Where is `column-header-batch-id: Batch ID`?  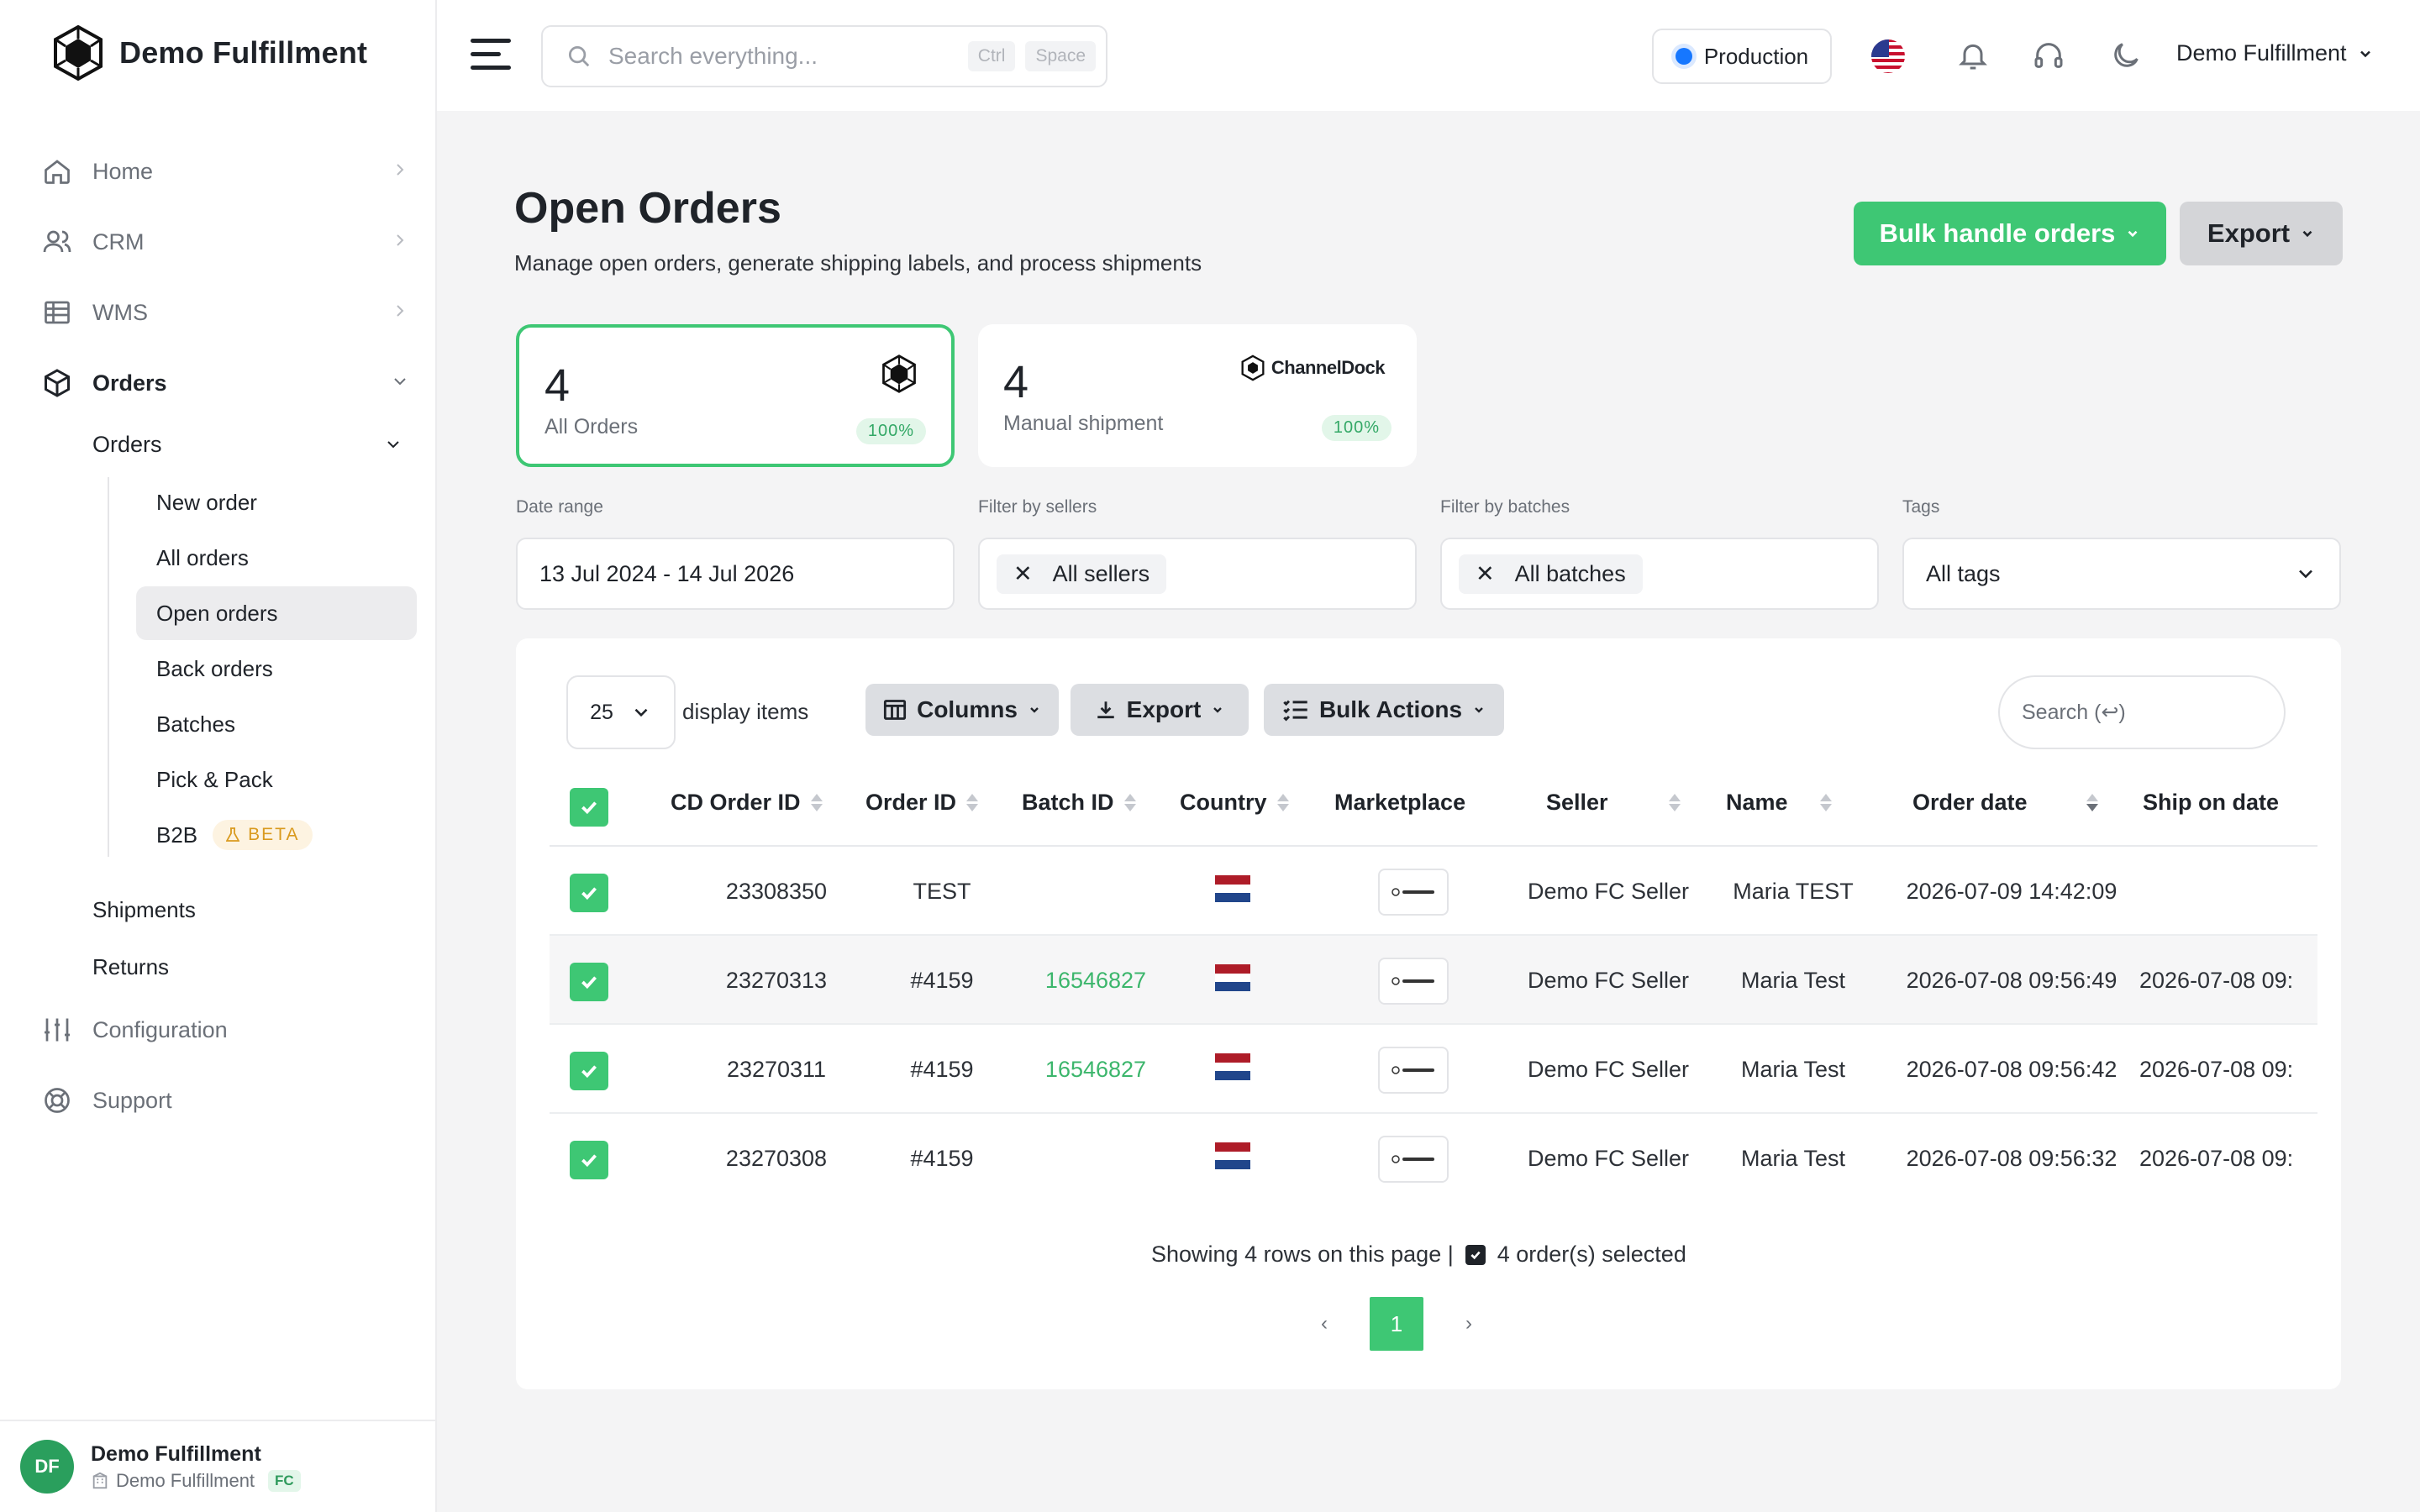 column-header-batch-id: Batch ID is located at coordinates (1079, 803).